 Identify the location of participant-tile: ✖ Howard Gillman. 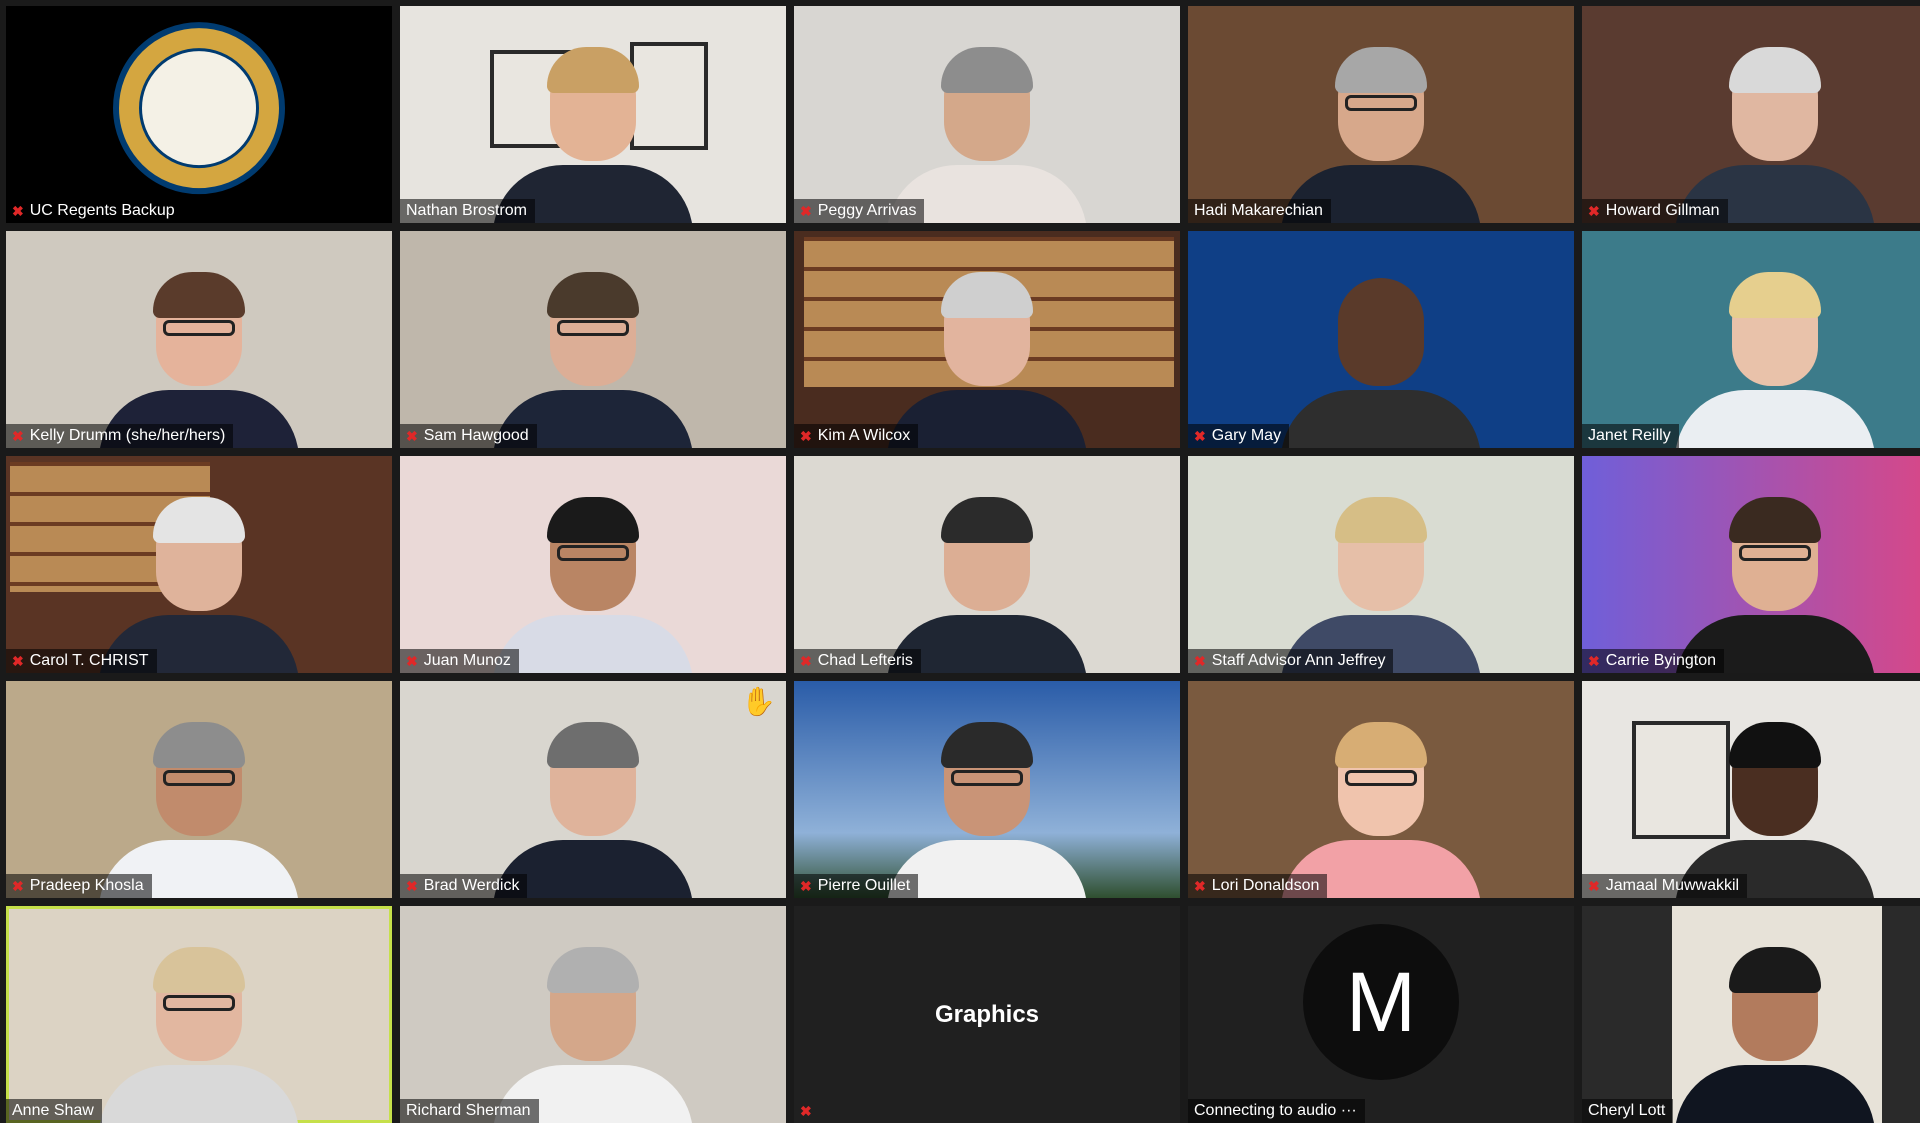
(1751, 114).